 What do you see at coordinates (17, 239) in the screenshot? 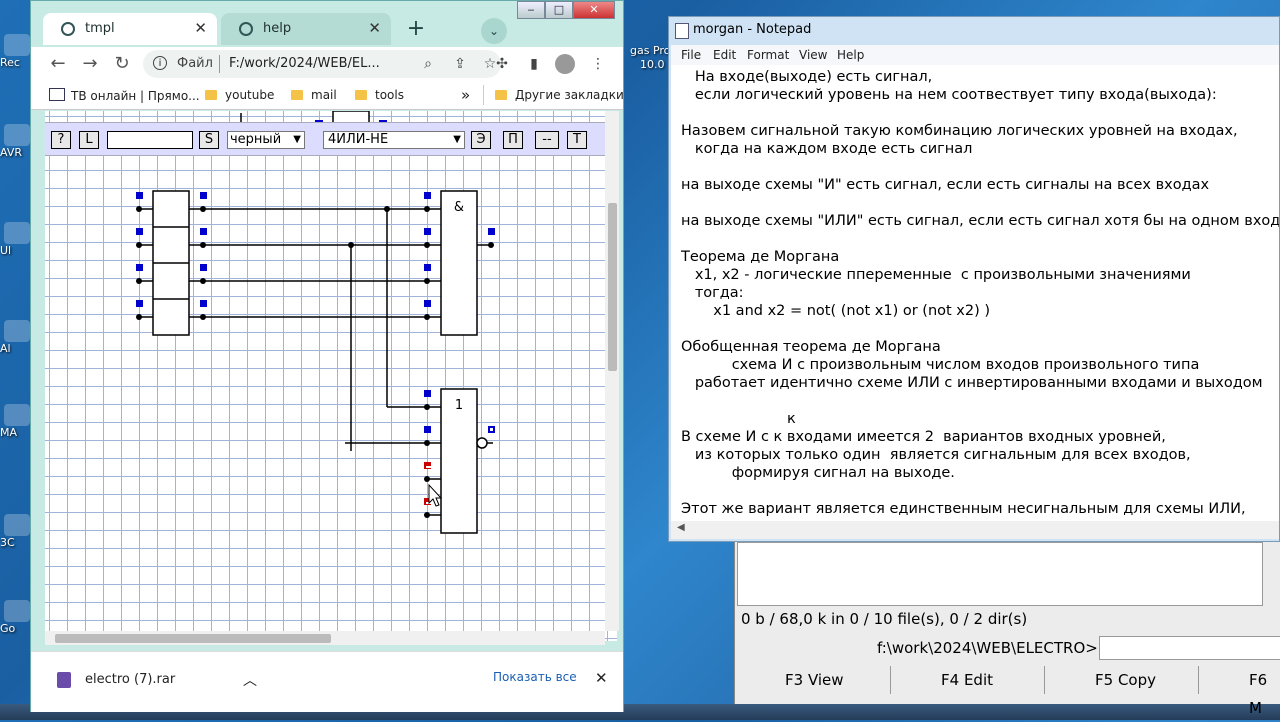
I see `desktop-icon-ul: Ul` at bounding box center [17, 239].